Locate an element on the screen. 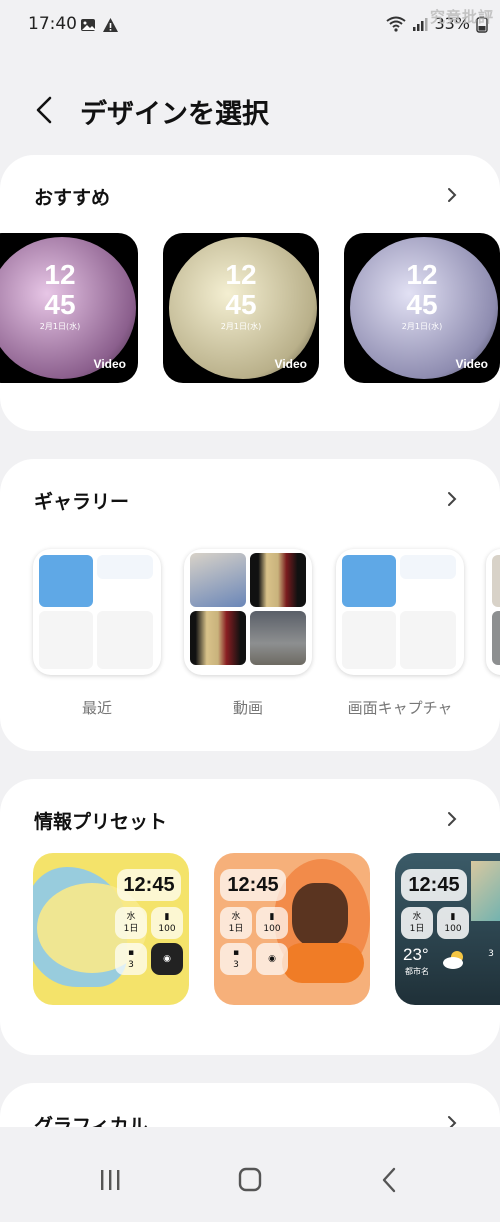 This screenshot has width=500, height=1222. status-bar: 17:40 33% 究竟批評 is located at coordinates (250, 26).